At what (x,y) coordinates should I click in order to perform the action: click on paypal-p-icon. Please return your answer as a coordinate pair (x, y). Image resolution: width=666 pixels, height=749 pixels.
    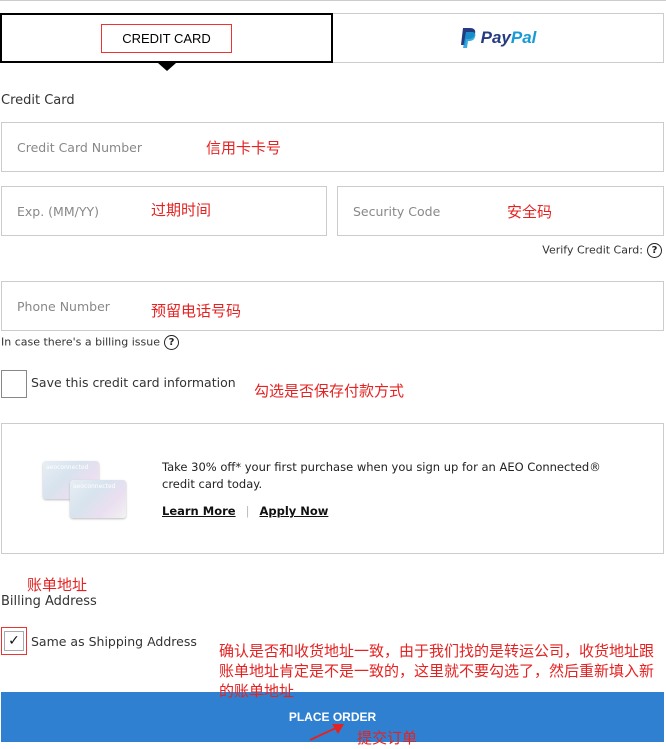
    Looking at the image, I should click on (467, 38).